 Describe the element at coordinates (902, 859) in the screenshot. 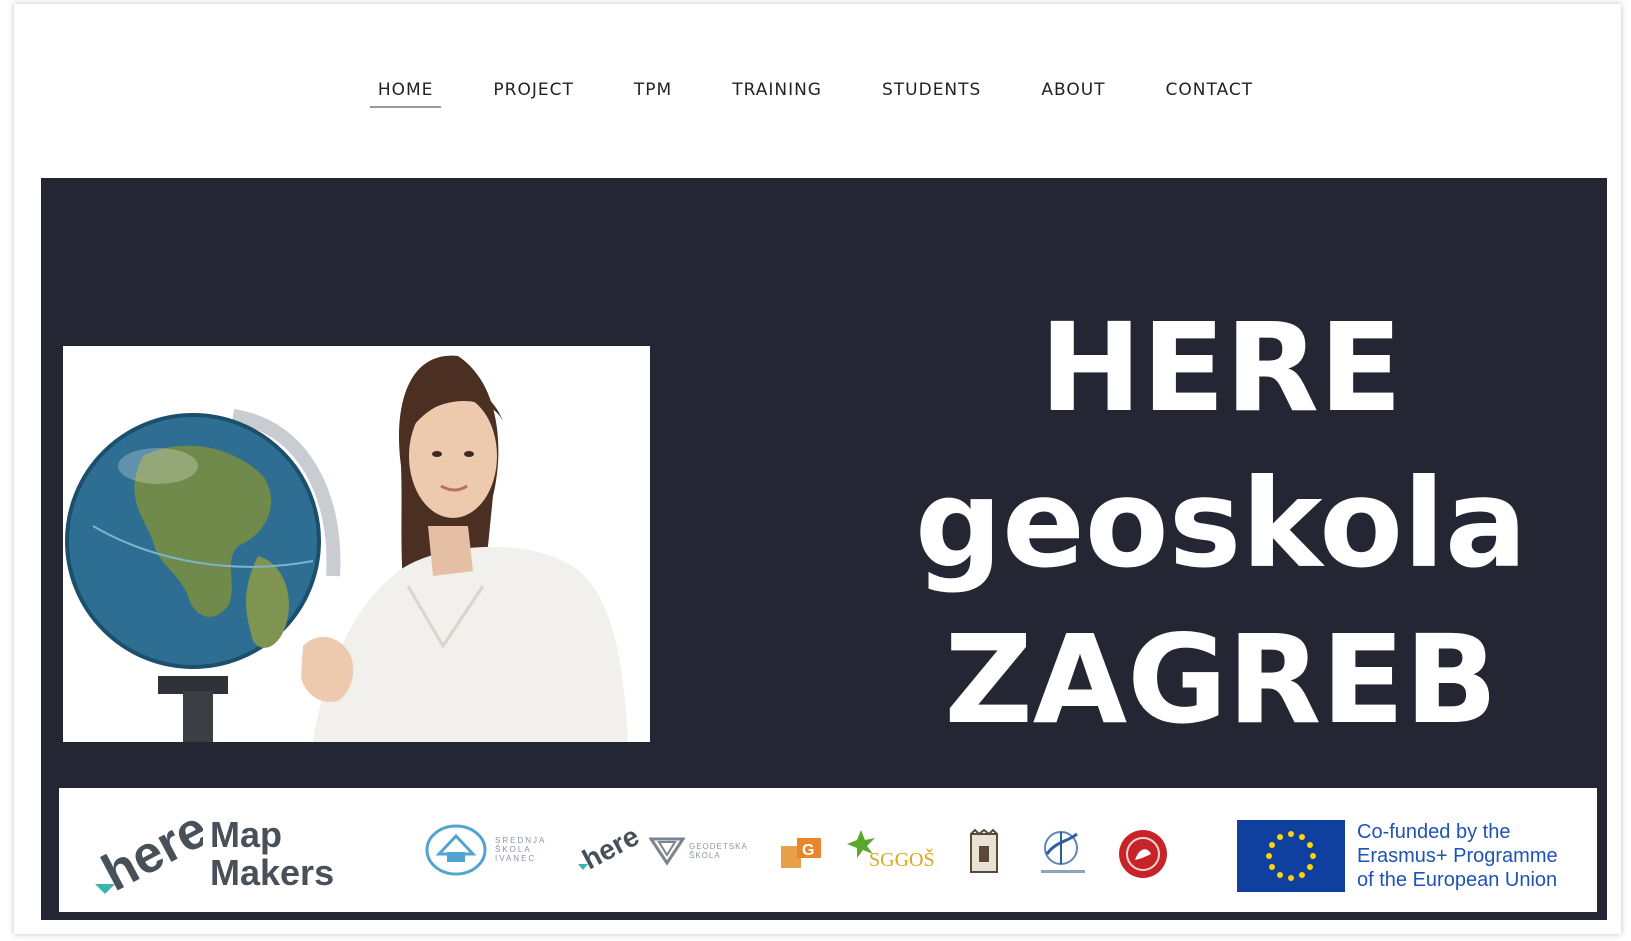

I see `svg-text: SGGOŠ` at that location.